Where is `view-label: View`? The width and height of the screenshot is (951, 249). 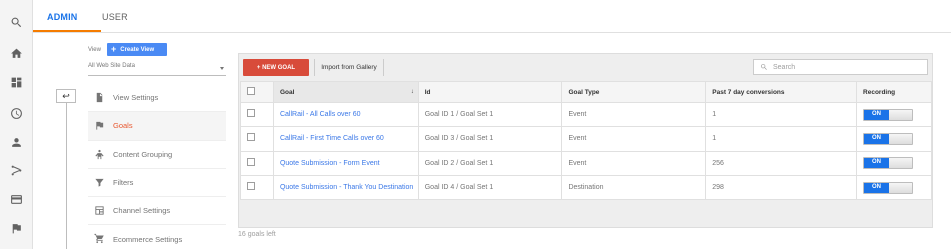 view-label: View is located at coordinates (94, 50).